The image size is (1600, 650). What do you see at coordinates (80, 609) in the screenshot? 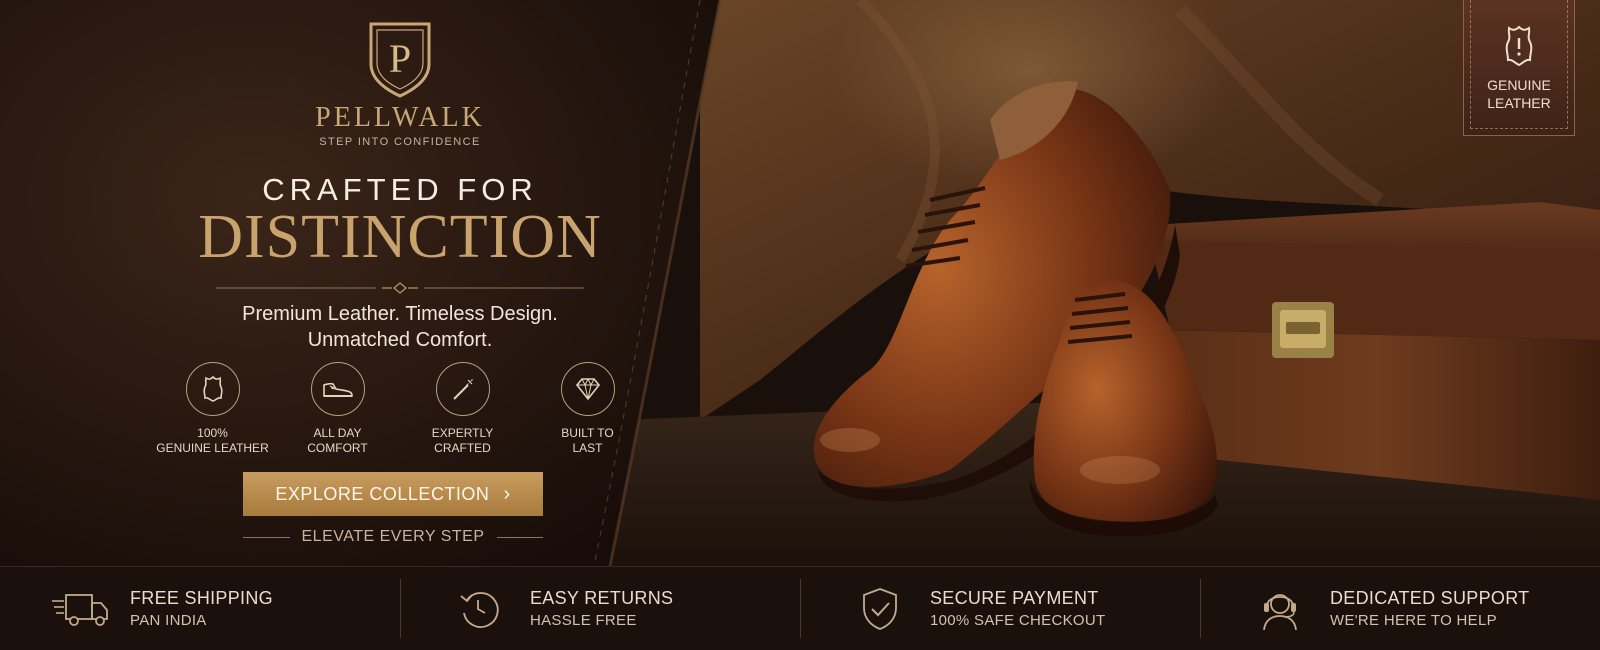
I see `truck-icon` at bounding box center [80, 609].